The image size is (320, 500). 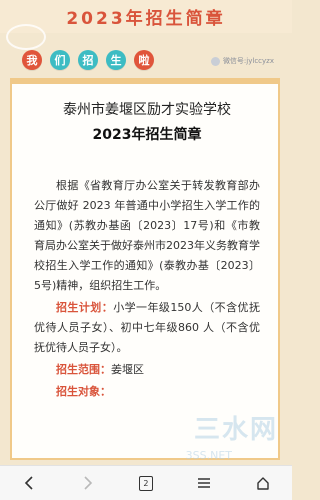 What do you see at coordinates (147, 135) in the screenshot?
I see `article-title: 2023年招生简章` at bounding box center [147, 135].